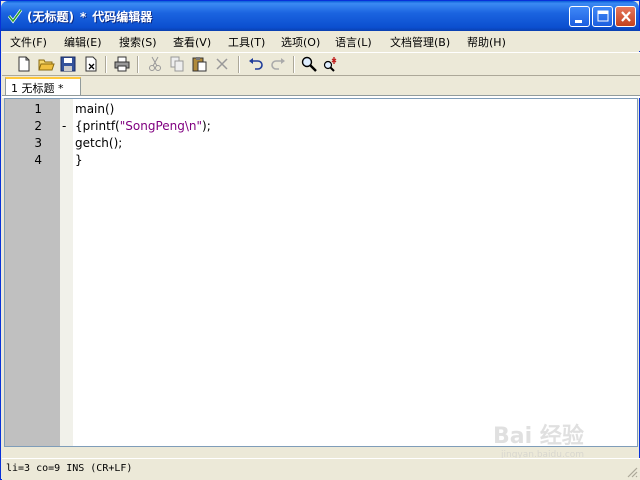 This screenshot has height=480, width=640. I want to click on menu-view: 查看(V), so click(192, 42).